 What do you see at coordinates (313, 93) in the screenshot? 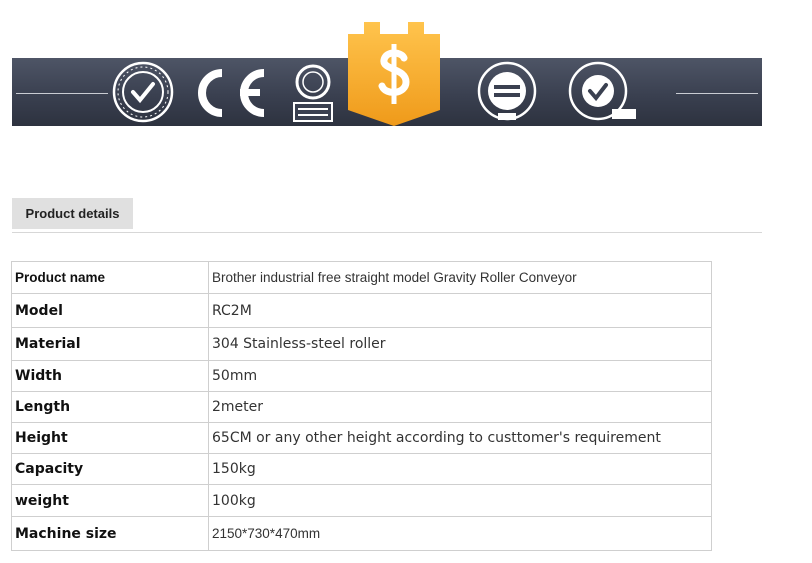
I see `bureau-veritas-icon` at bounding box center [313, 93].